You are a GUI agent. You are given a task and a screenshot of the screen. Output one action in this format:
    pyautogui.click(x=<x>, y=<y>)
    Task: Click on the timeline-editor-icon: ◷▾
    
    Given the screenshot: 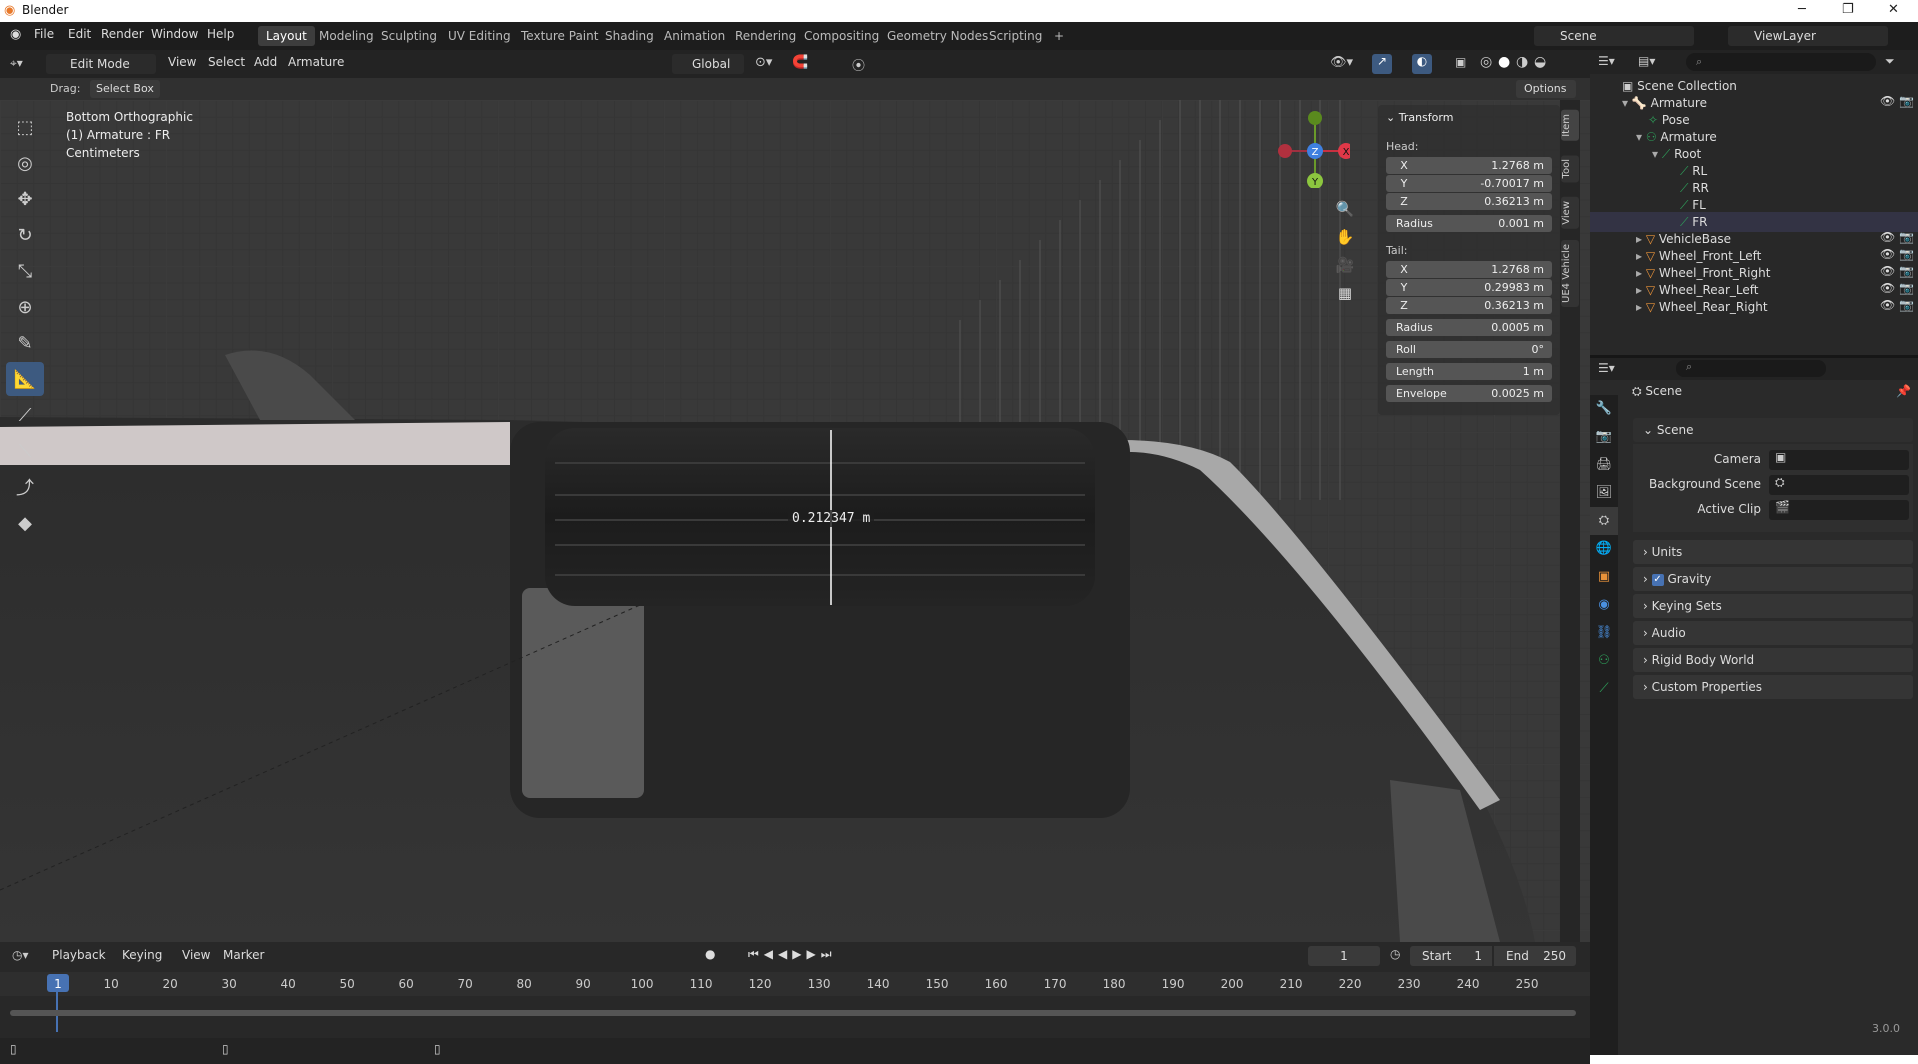 What is the action you would take?
    pyautogui.click(x=20, y=955)
    